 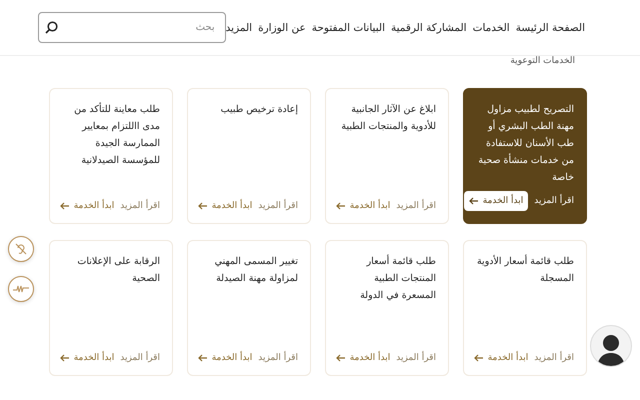 What do you see at coordinates (51, 27) in the screenshot?
I see `search-icon` at bounding box center [51, 27].